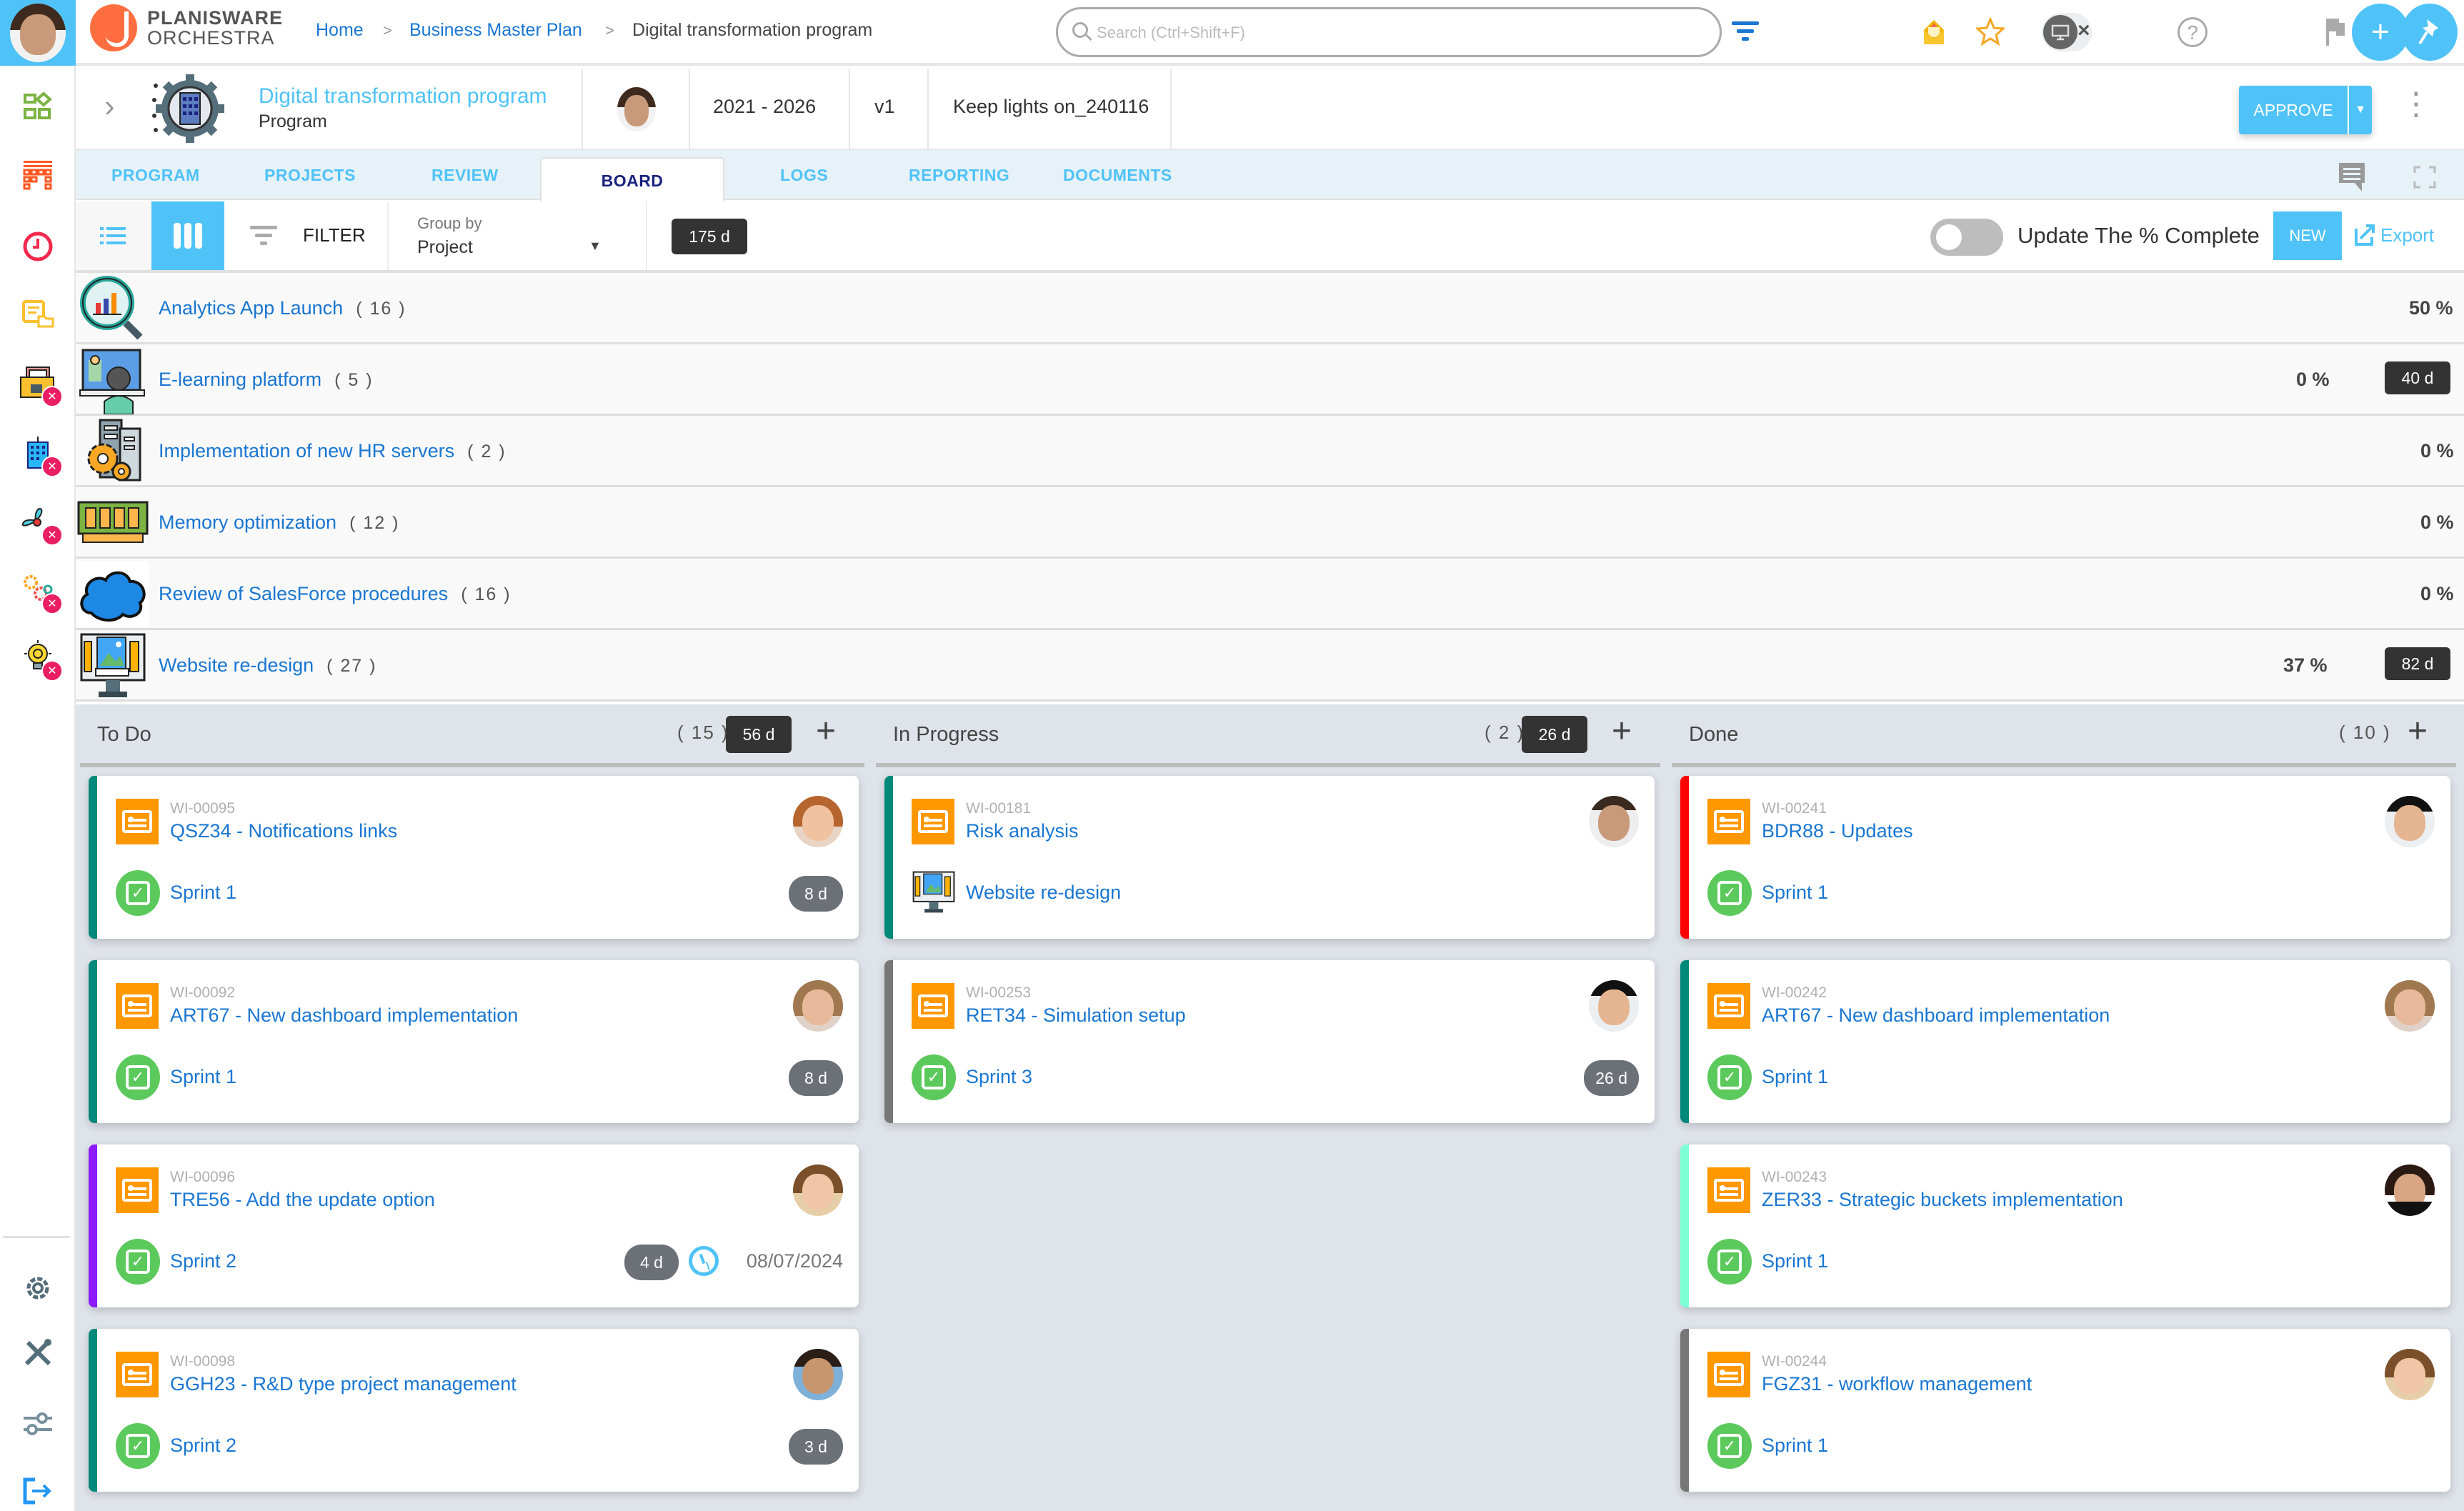 The image size is (2464, 1511). I want to click on work-item-title: GGH23 - R&D type project management, so click(343, 1384).